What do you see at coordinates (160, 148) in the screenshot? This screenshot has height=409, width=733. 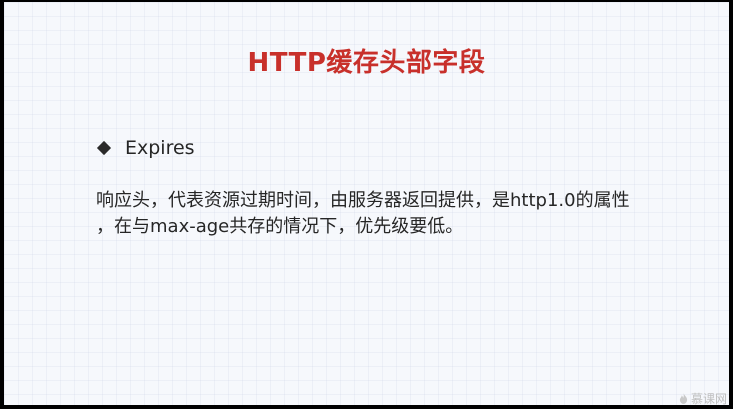 I see `bullet-label: Expires` at bounding box center [160, 148].